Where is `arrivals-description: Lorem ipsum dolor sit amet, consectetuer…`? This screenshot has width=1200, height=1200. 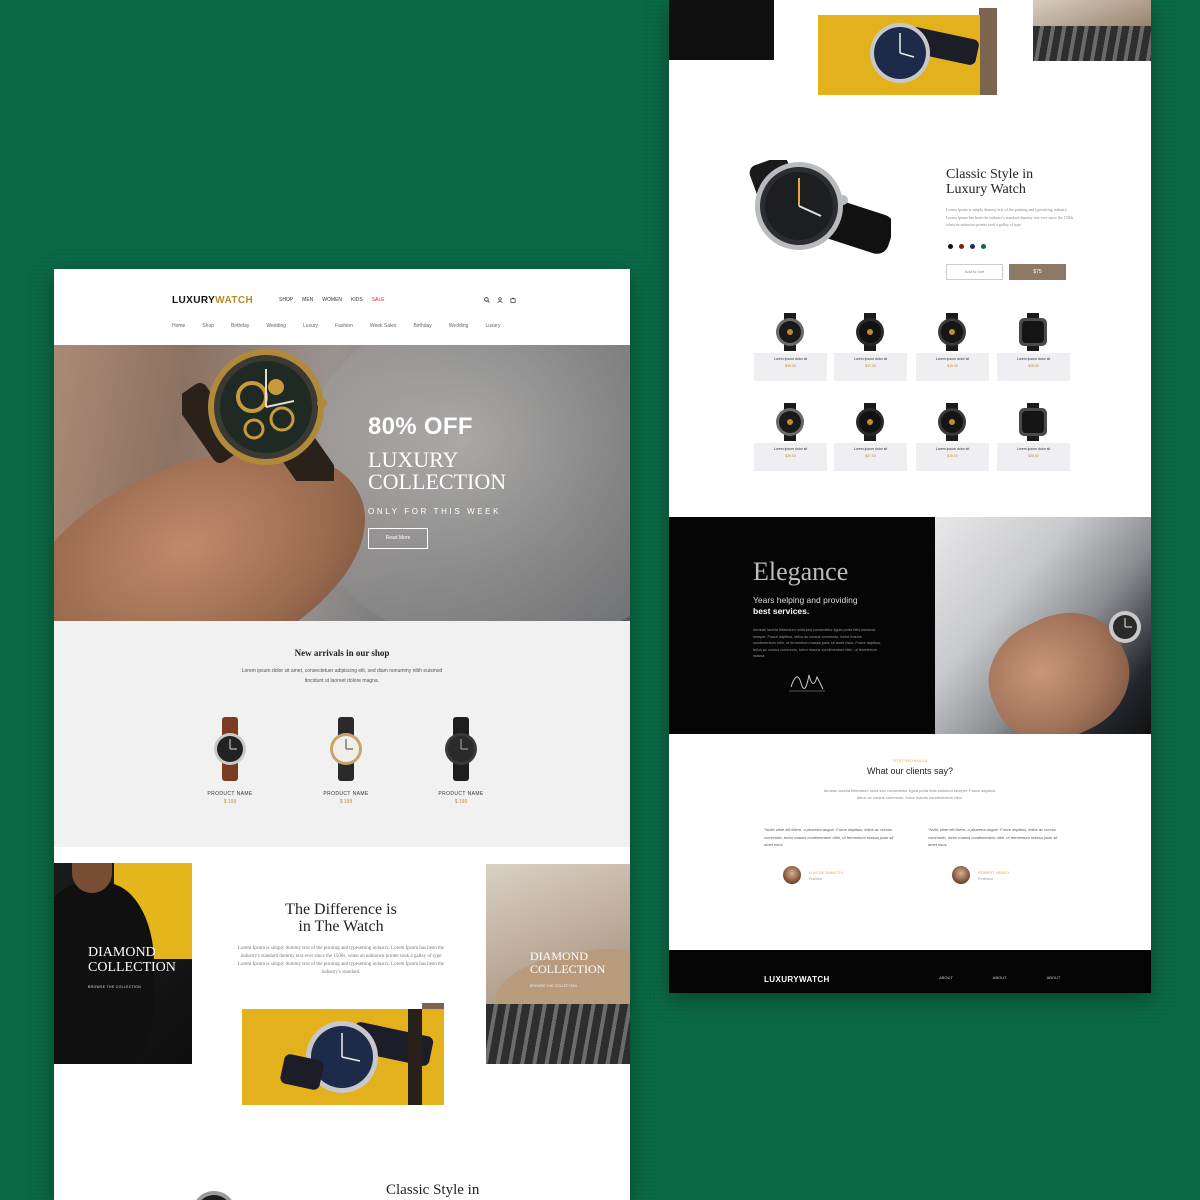
arrivals-description: Lorem ipsum dolor sit amet, consectetuer… is located at coordinates (342, 676).